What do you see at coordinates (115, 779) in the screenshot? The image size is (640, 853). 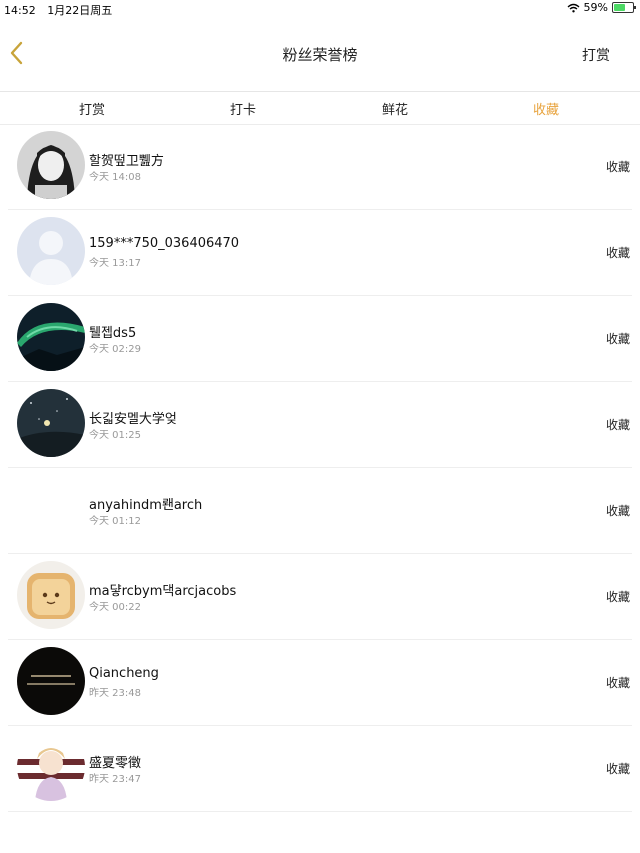 I see `fan-time: 昨天 23:47` at bounding box center [115, 779].